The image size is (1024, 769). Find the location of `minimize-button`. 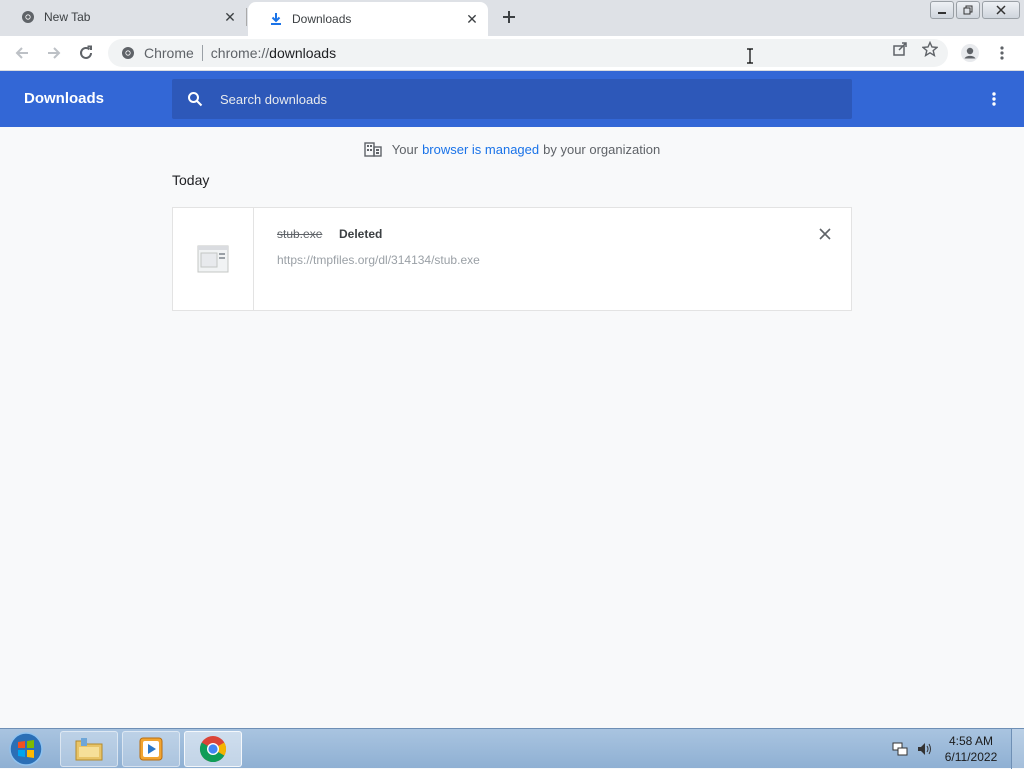

minimize-button is located at coordinates (942, 10).